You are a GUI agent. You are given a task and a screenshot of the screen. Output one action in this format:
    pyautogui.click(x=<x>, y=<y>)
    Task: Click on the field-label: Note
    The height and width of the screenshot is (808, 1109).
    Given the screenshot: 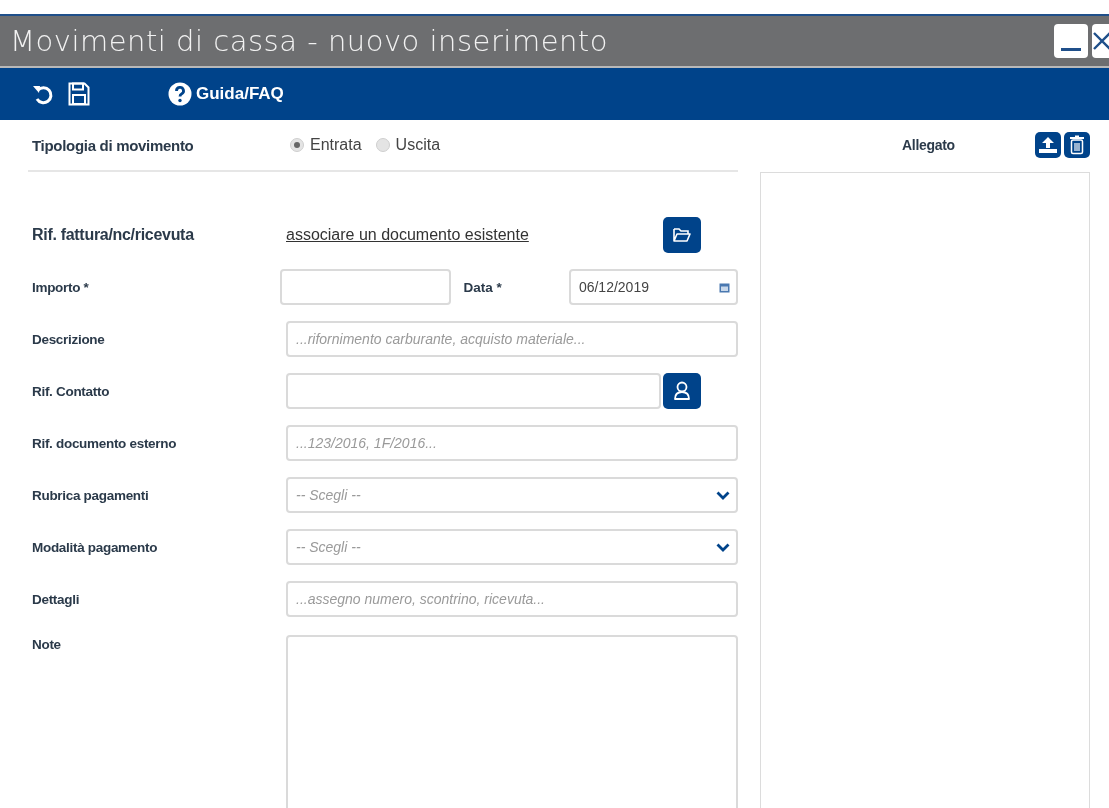 What is the action you would take?
    pyautogui.click(x=46, y=644)
    